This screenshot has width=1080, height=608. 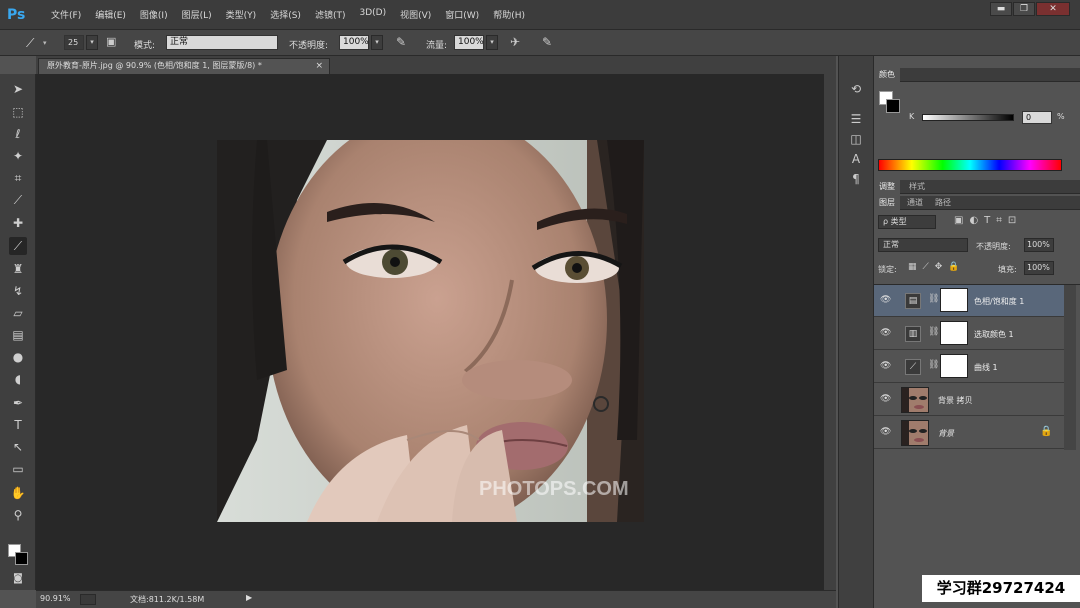 I want to click on layer-opacity-field: 100%, so click(x=1039, y=245).